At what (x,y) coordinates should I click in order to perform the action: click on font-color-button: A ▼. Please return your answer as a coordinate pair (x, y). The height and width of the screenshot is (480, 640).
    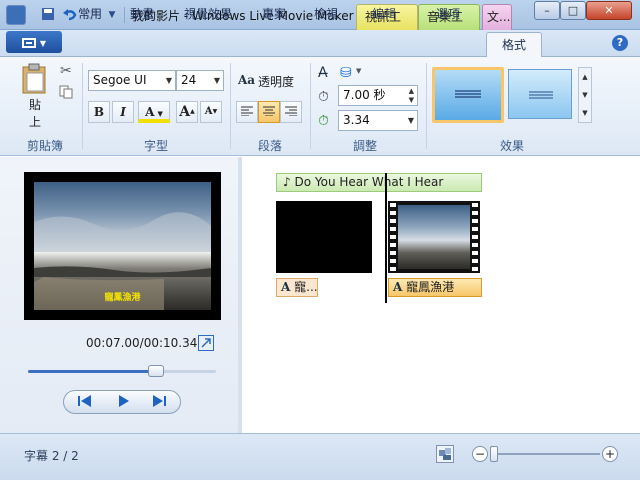
    Looking at the image, I should click on (154, 112).